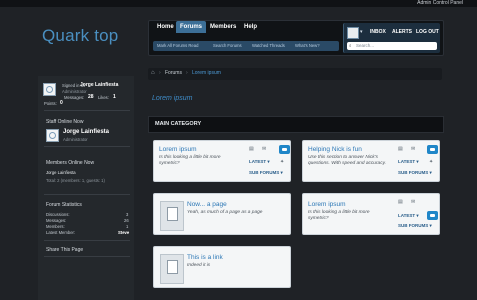 The image size is (477, 300). What do you see at coordinates (225, 212) in the screenshot?
I see `node-description: Yeah, as much of a page as a page` at bounding box center [225, 212].